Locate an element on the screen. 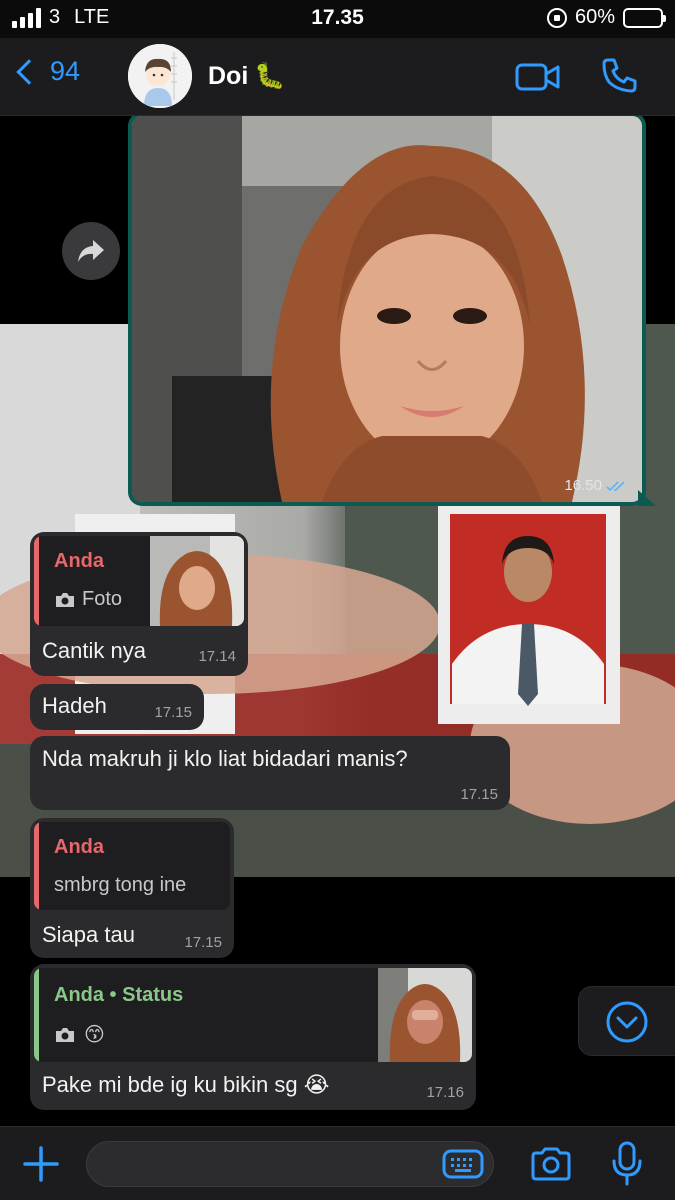 The height and width of the screenshot is (1200, 675). message-bubble: Anda Foto Cantik nya 17.14 is located at coordinates (139, 604).